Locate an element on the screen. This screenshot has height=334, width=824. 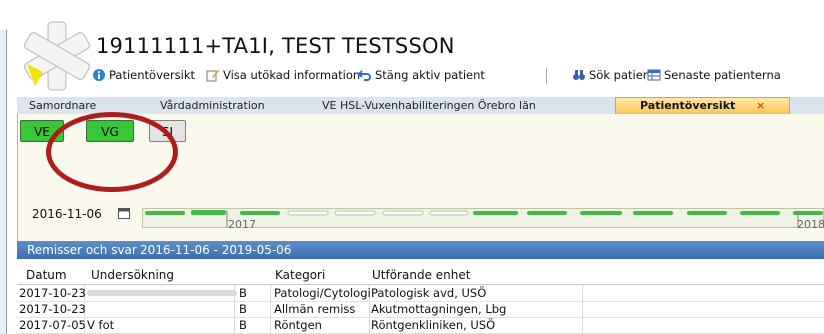
window-edge is located at coordinates (3, 182).